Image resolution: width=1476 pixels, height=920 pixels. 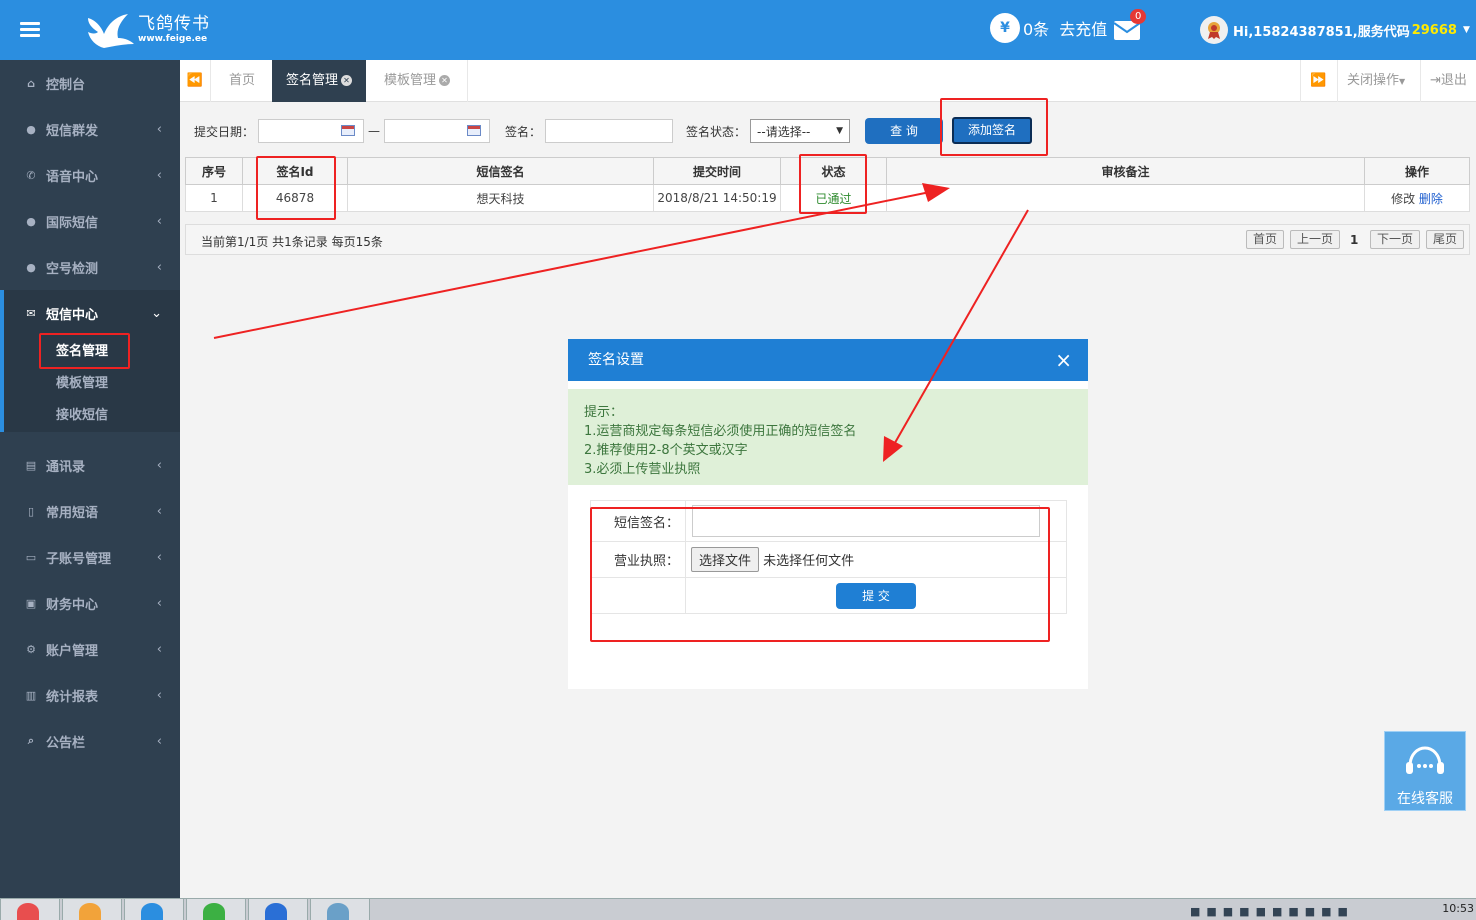 I want to click on annotation-box-sidebar-sign, so click(x=84, y=351).